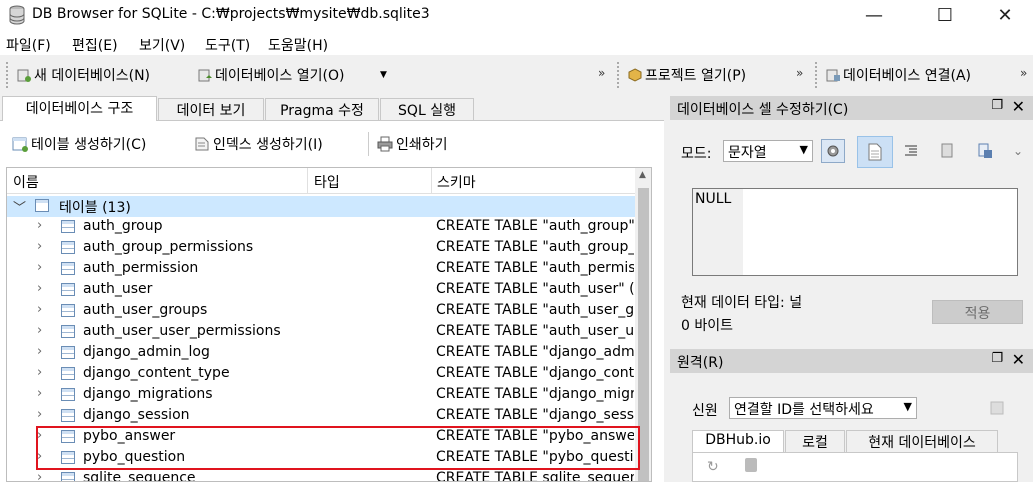  What do you see at coordinates (804, 410) in the screenshot?
I see `identity-select-value: 연결할 ID를 선택하세요` at bounding box center [804, 410].